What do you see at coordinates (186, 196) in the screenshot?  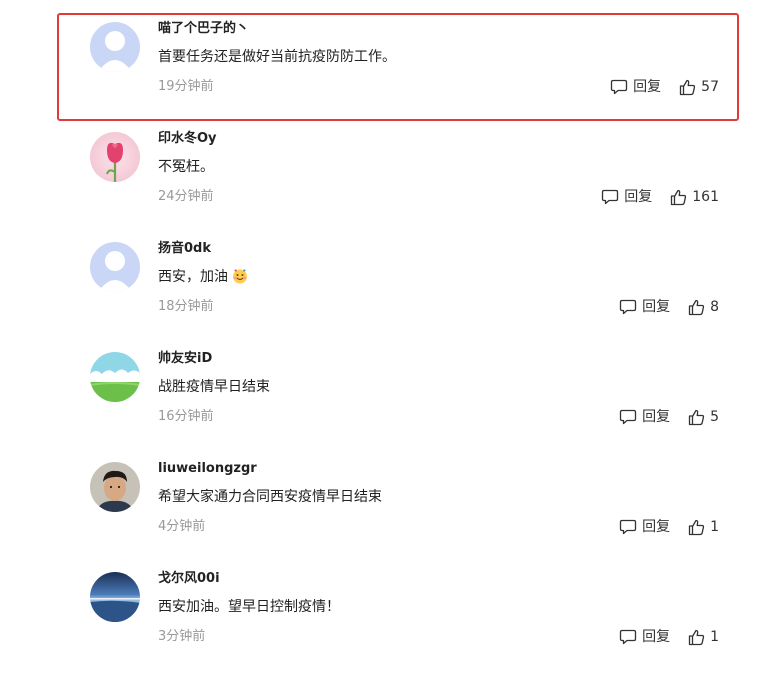 I see `comment-time: 24分钟前` at bounding box center [186, 196].